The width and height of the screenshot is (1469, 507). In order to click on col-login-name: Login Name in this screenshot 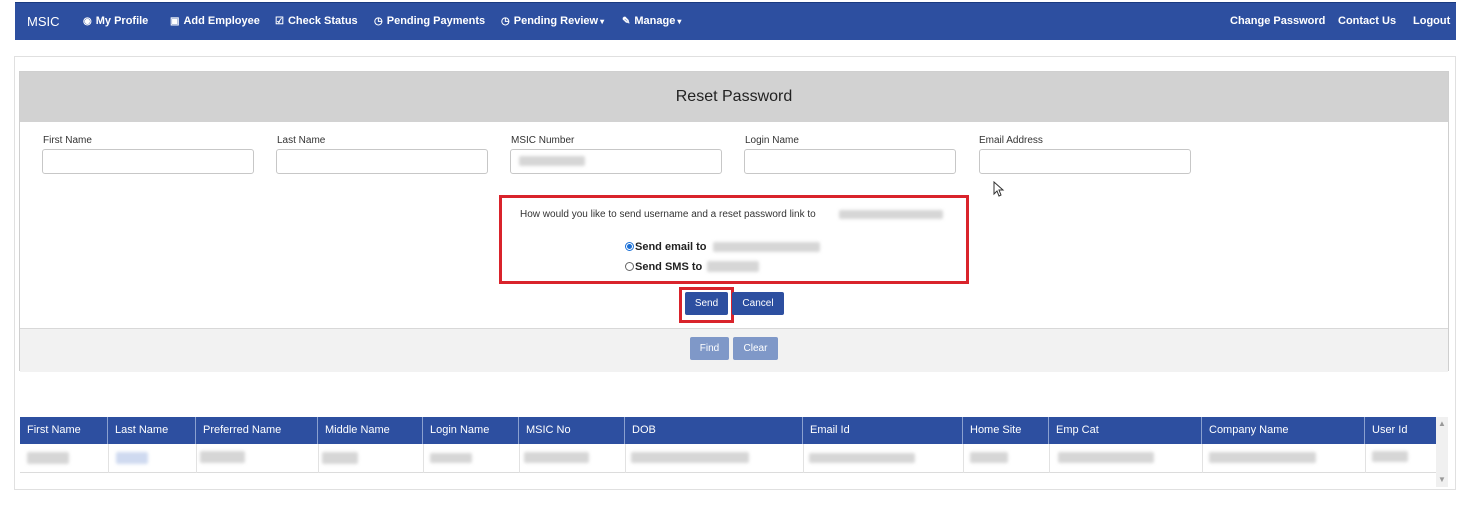, I will do `click(471, 430)`.